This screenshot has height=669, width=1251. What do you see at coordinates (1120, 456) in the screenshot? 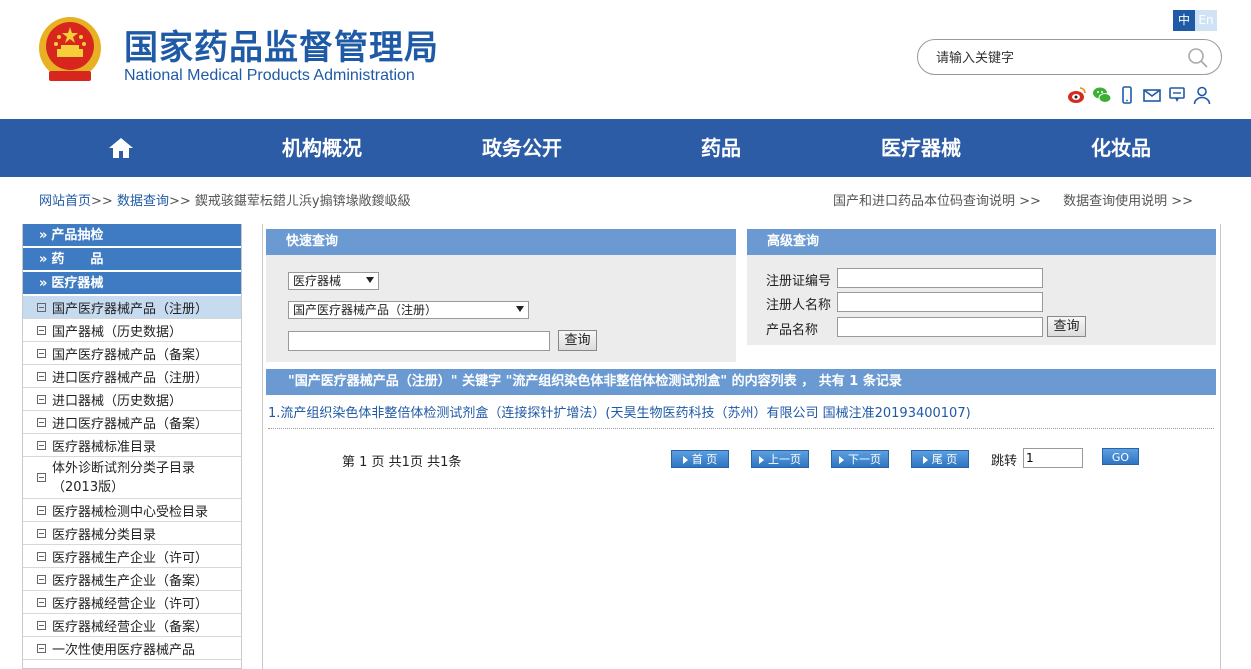
I see `go-button: GO` at bounding box center [1120, 456].